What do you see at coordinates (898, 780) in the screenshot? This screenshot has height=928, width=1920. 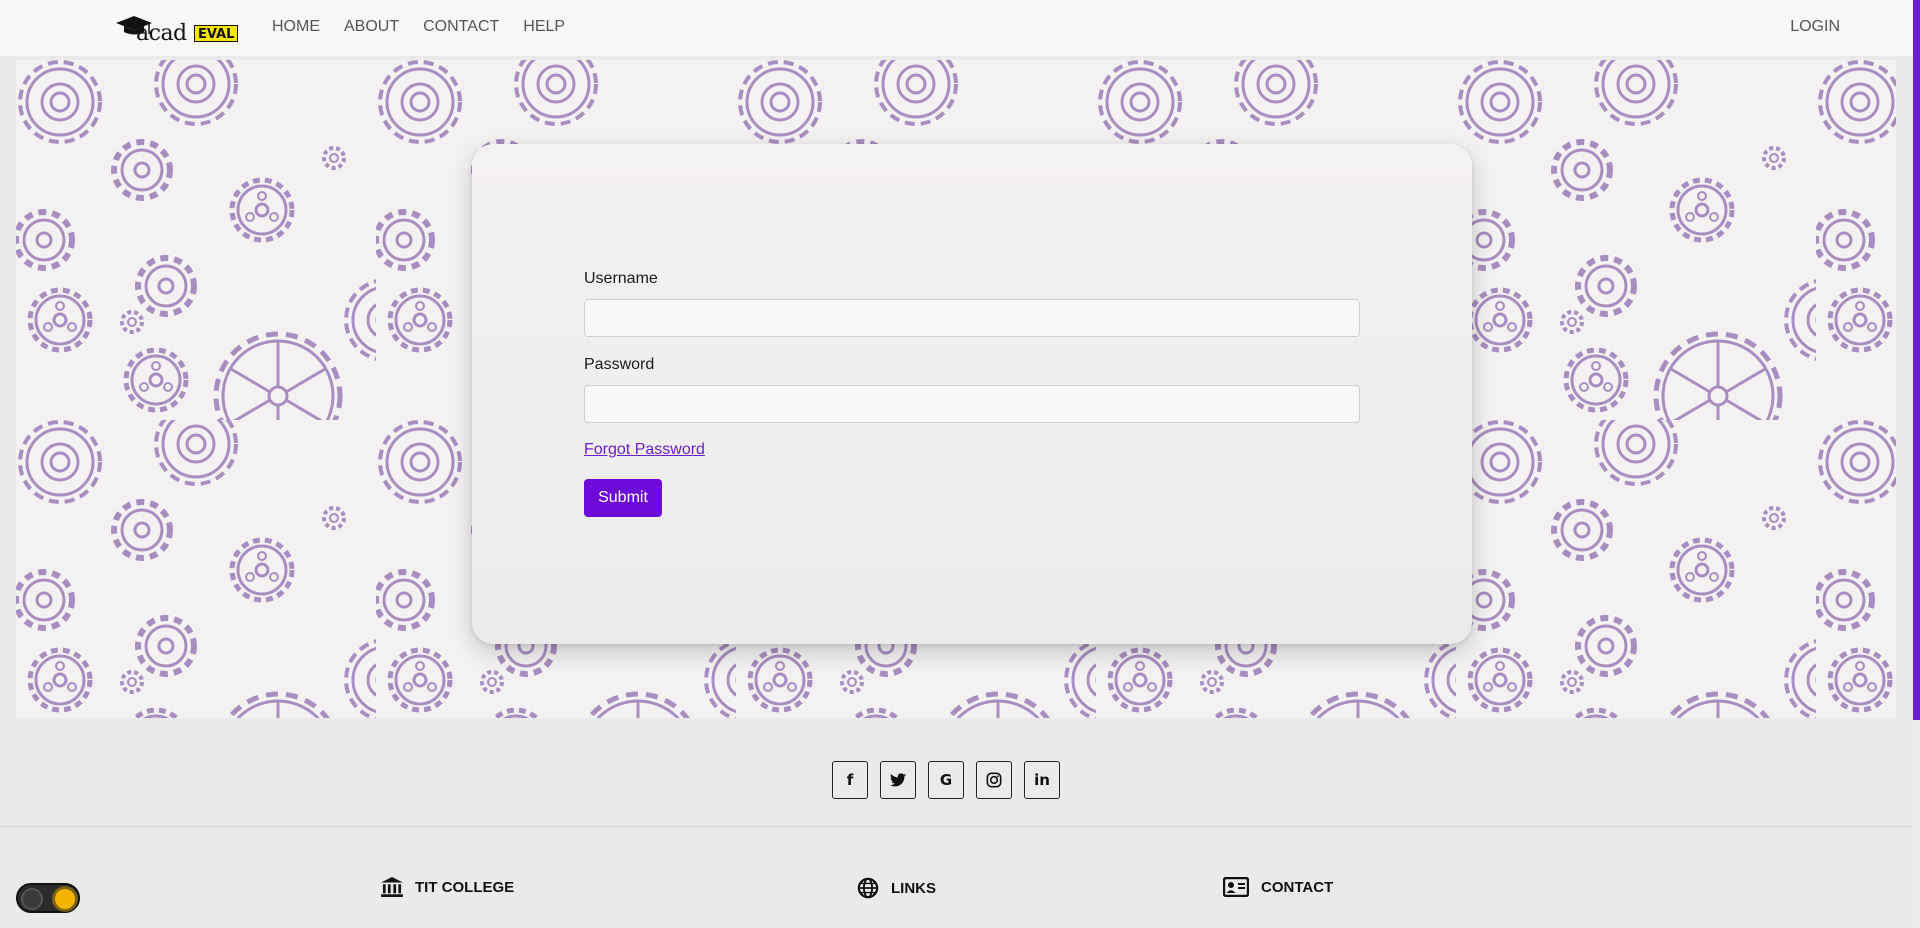 I see `twitter-icon` at bounding box center [898, 780].